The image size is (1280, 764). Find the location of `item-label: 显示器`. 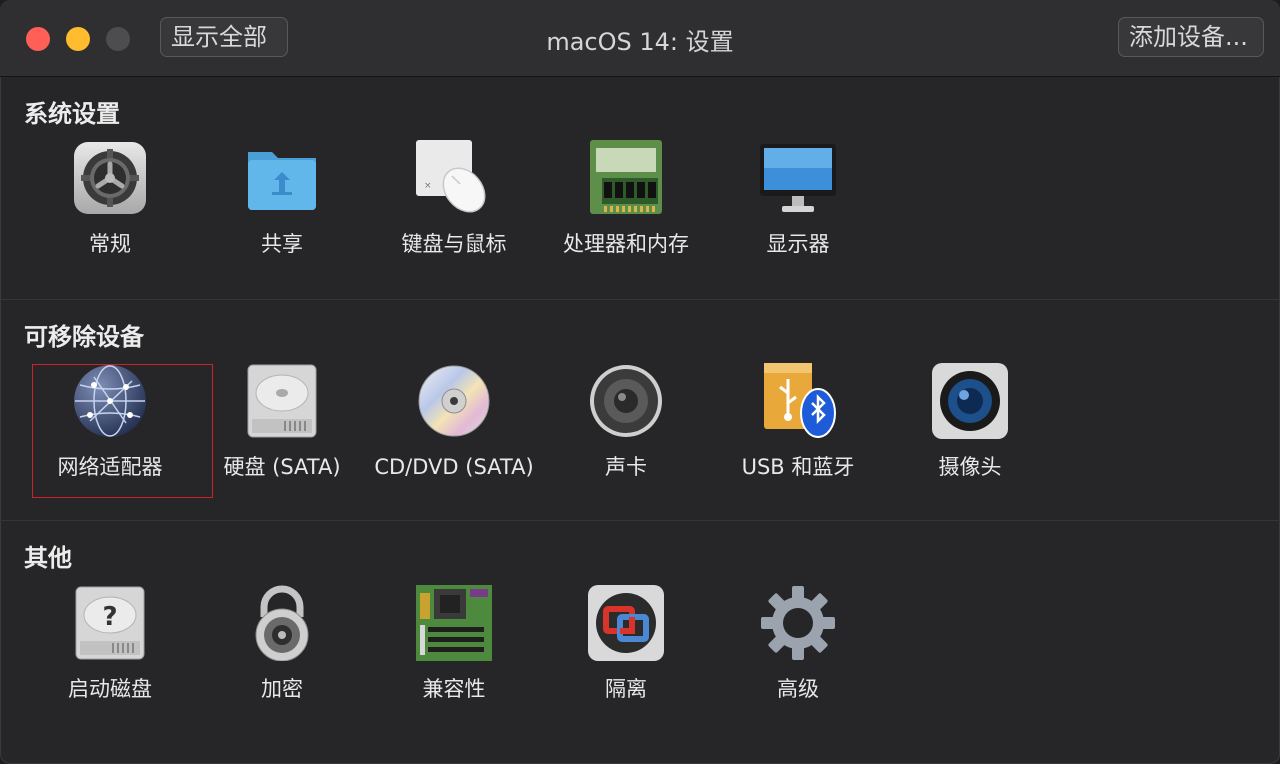

item-label: 显示器 is located at coordinates (798, 244).